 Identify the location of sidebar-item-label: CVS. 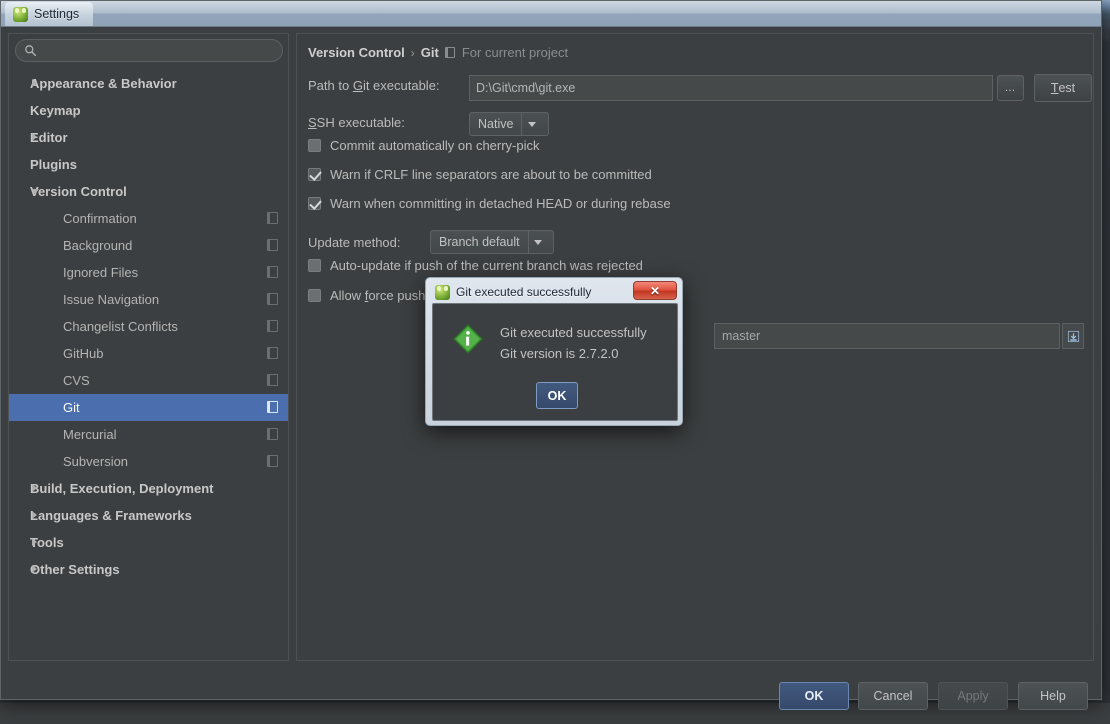
(76, 380).